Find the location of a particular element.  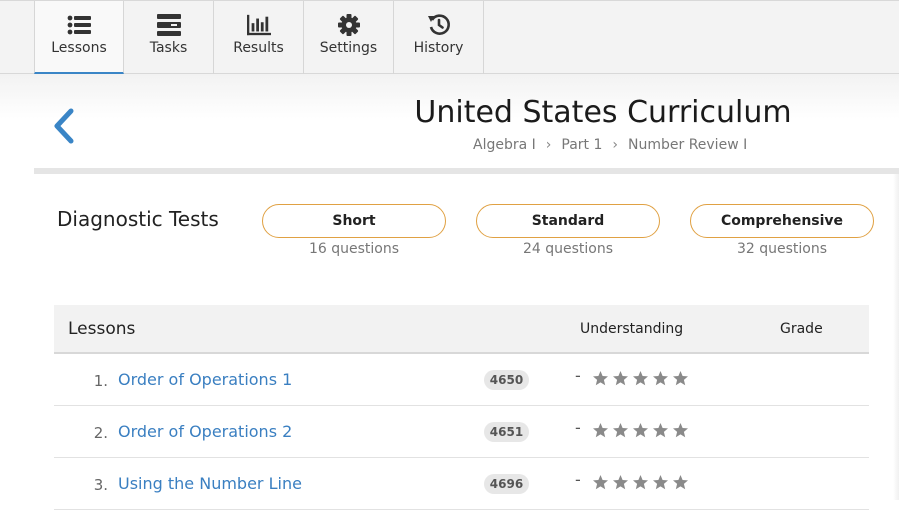

tab-label: History is located at coordinates (438, 48).